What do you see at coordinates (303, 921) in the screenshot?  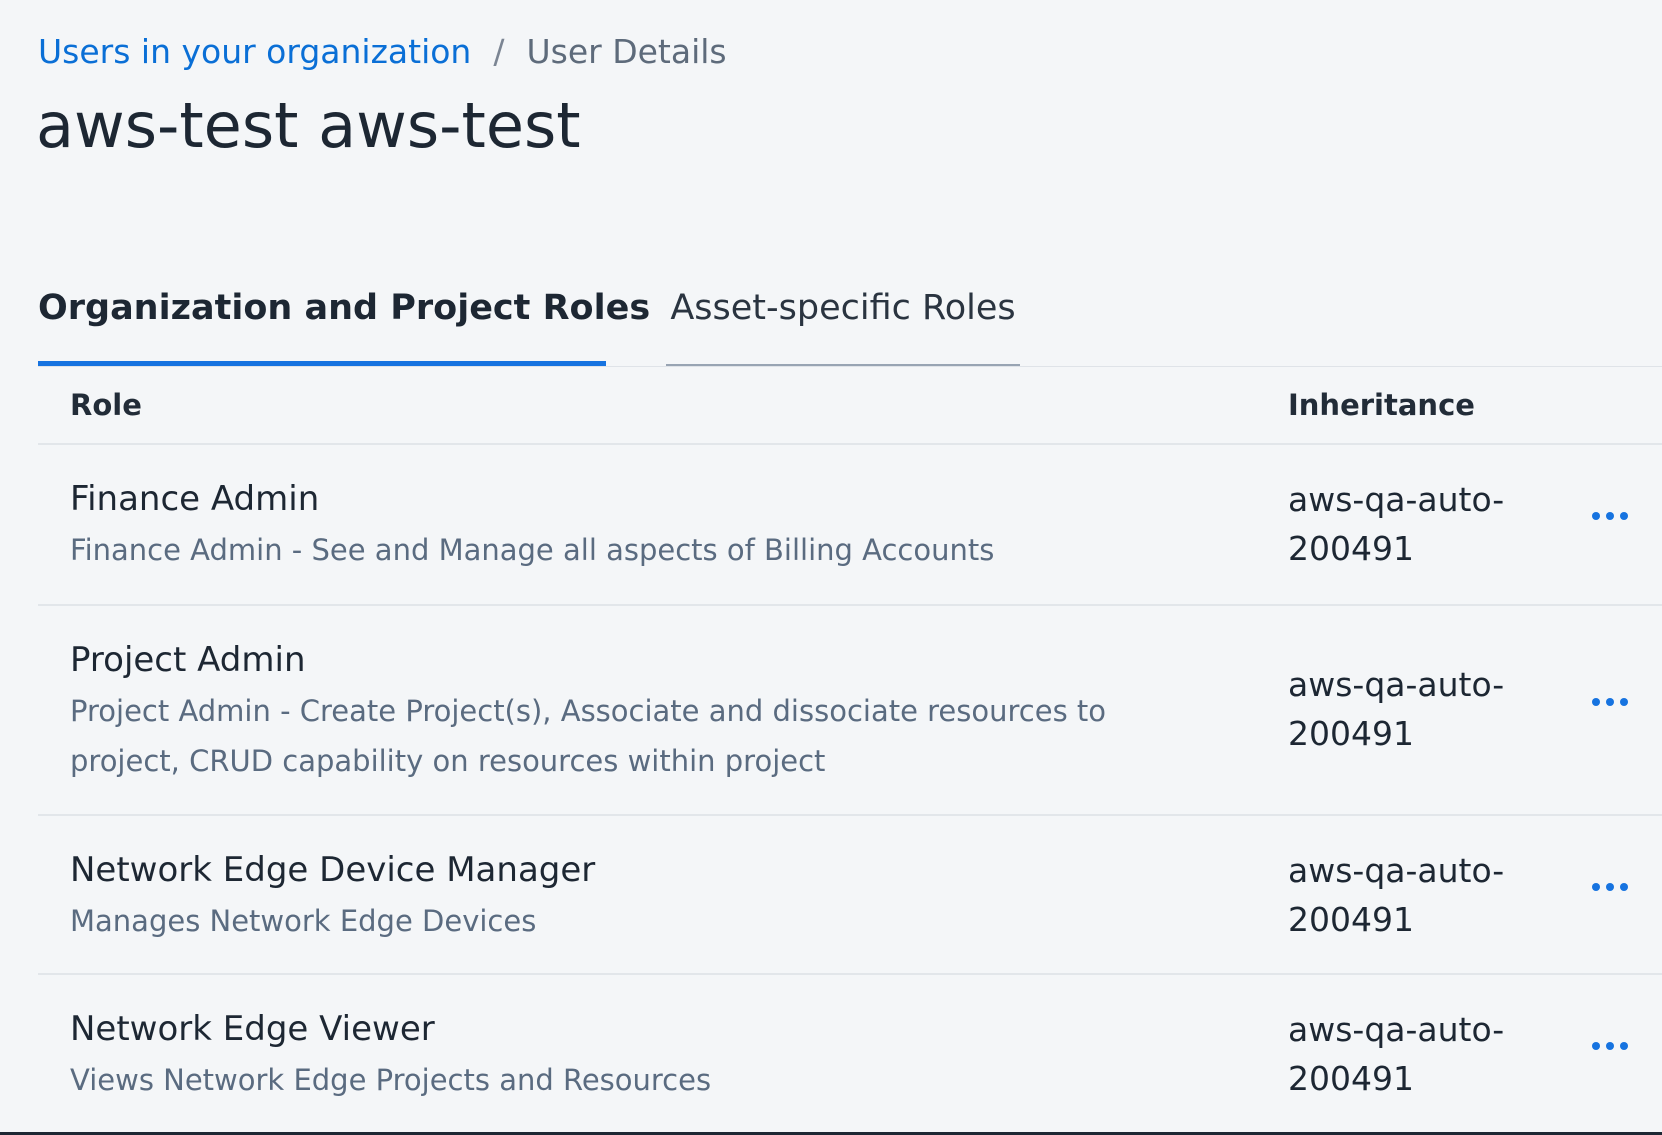 I see `role-description: Manages Network Edge Devices` at bounding box center [303, 921].